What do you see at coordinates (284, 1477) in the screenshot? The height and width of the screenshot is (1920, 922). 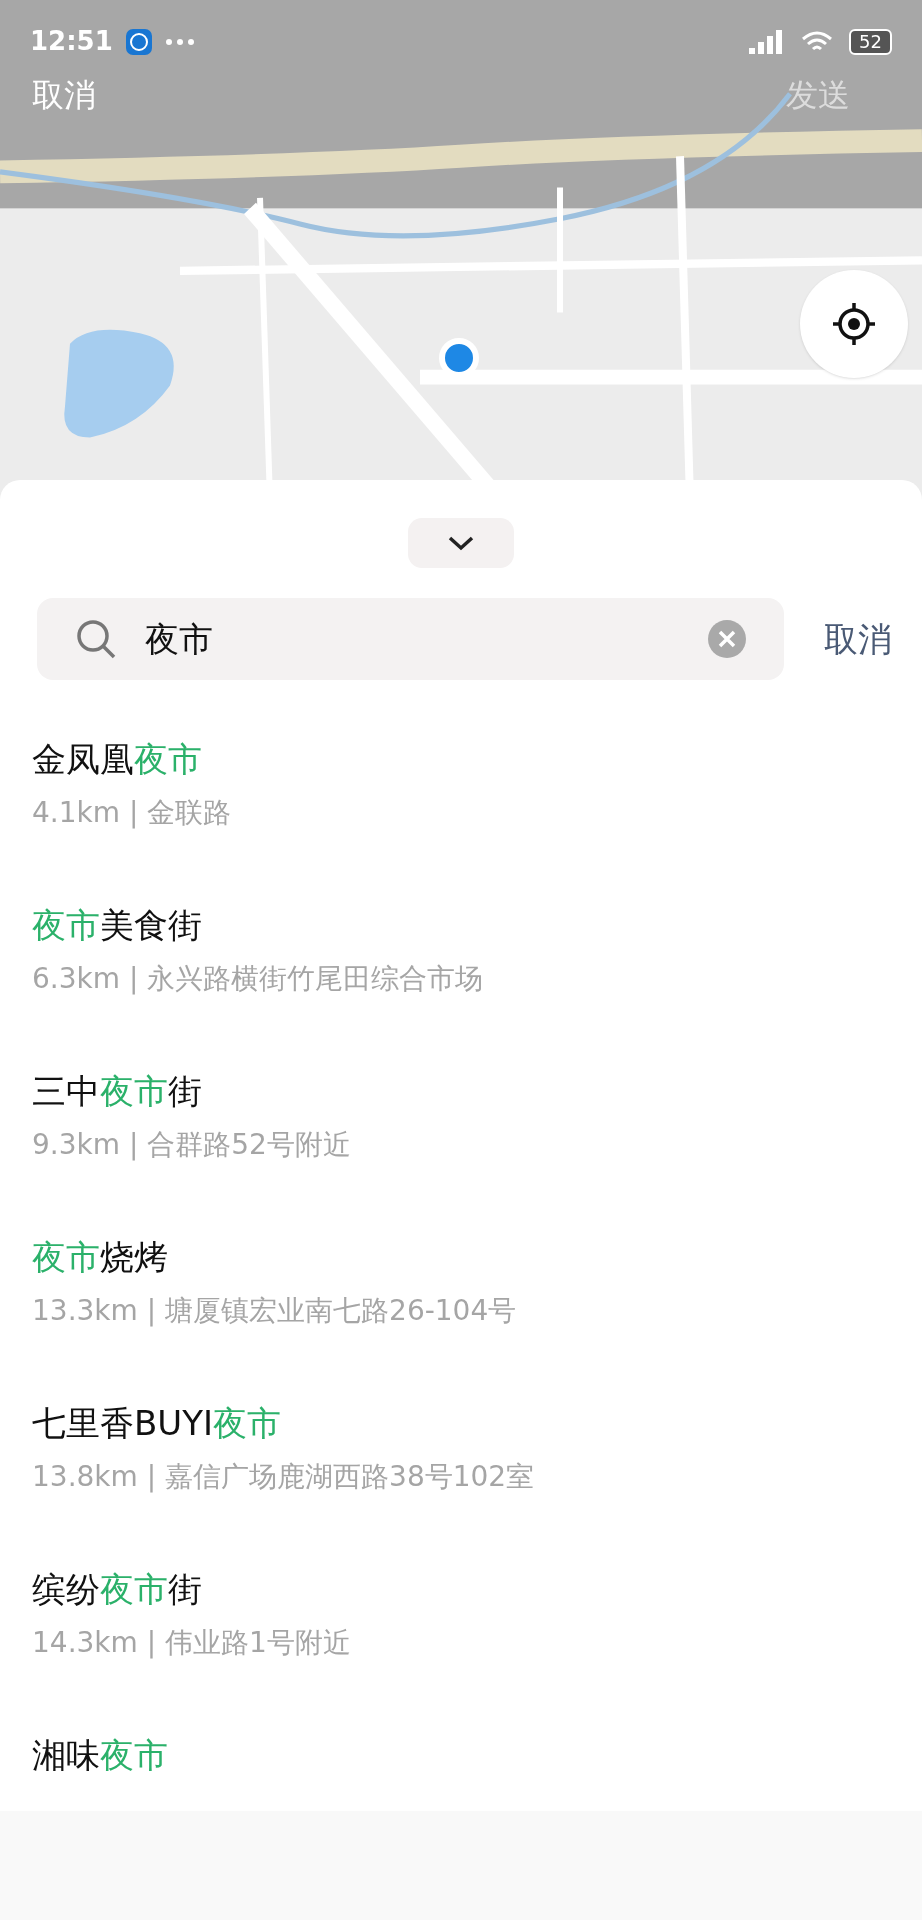 I see `place-details: 13.8km | 嘉信广场鹿湖西路38号102室` at bounding box center [284, 1477].